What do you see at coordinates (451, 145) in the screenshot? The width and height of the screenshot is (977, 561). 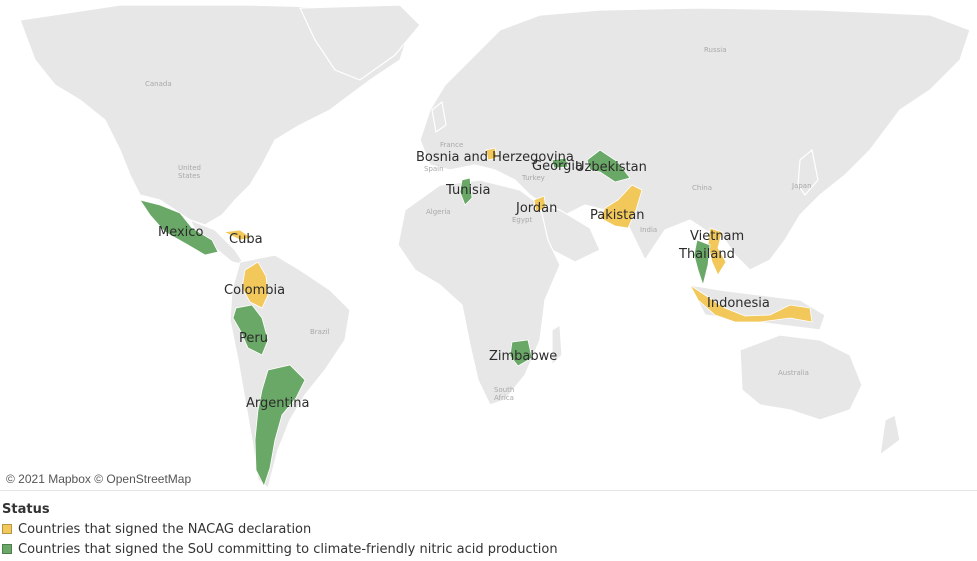 I see `label-france: France` at bounding box center [451, 145].